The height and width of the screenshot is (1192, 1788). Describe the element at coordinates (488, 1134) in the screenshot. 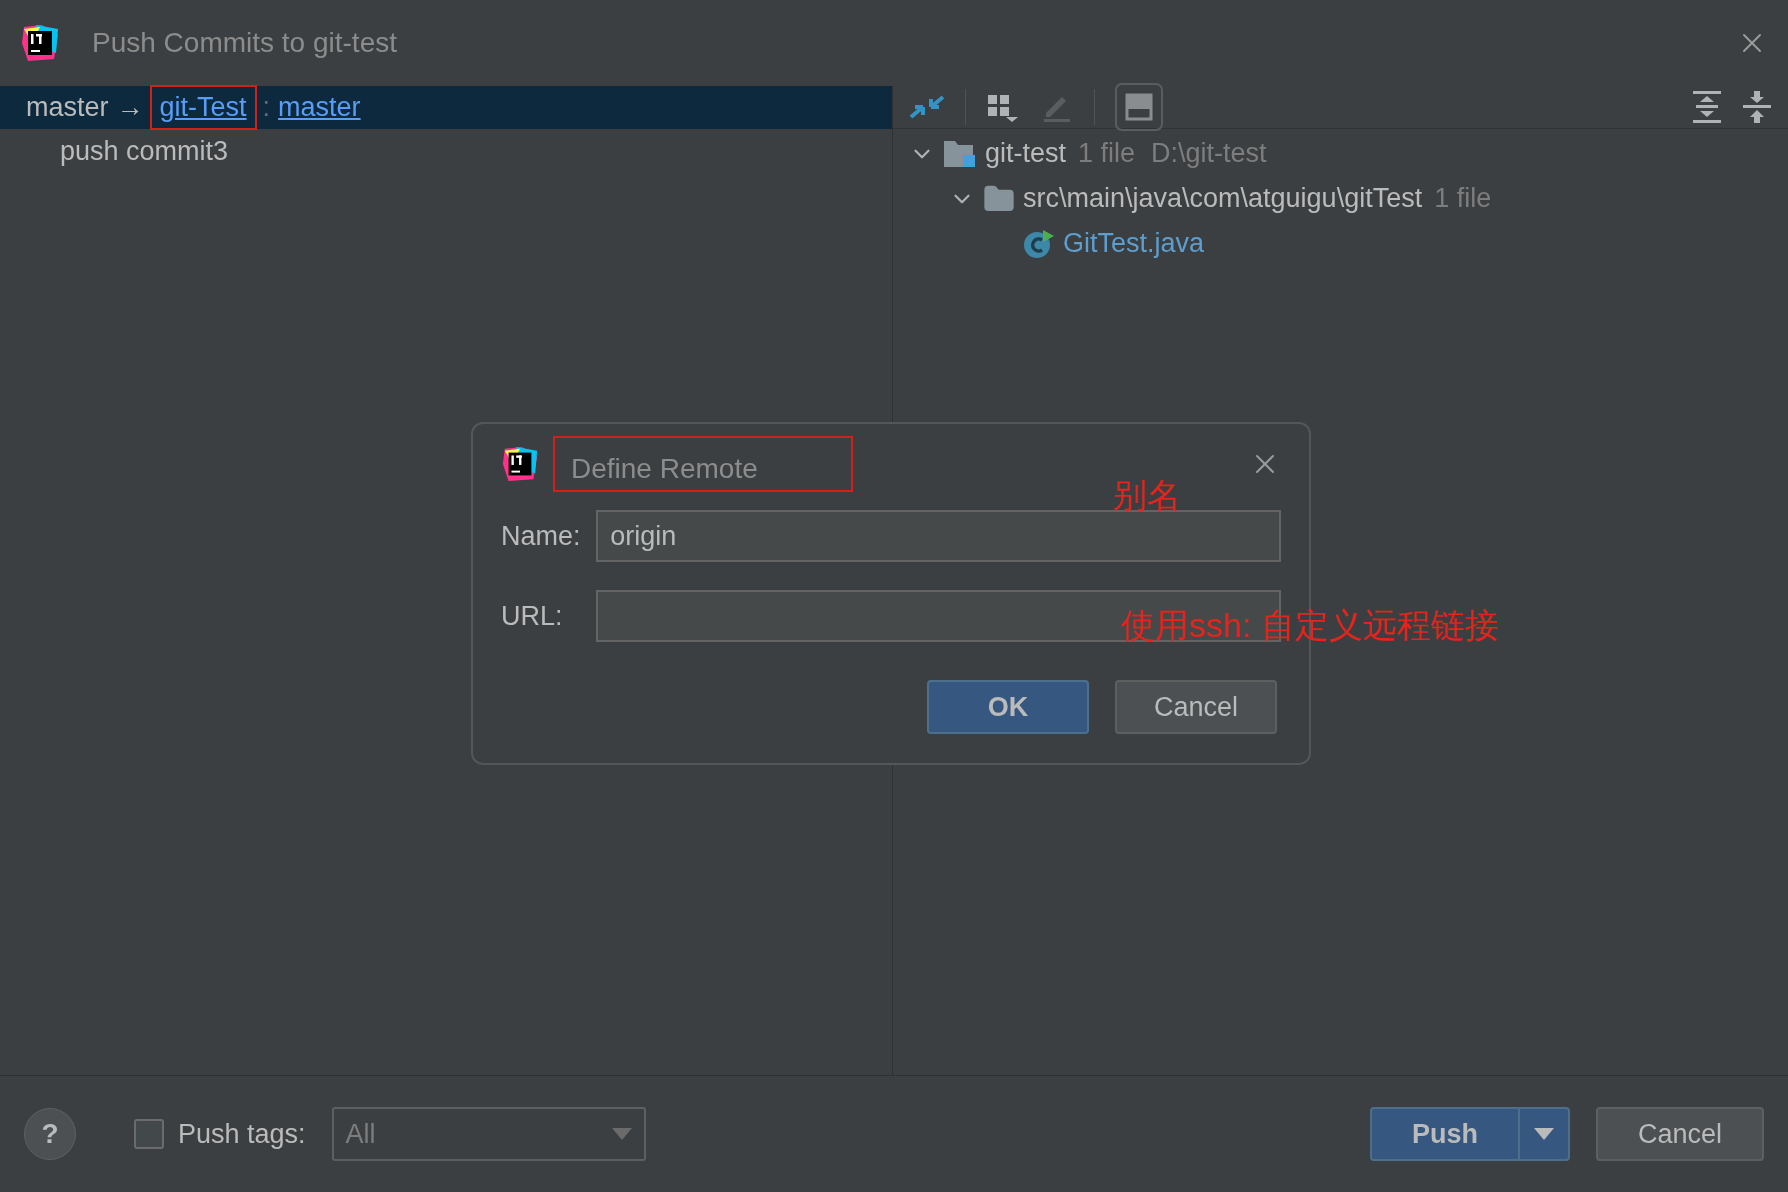

I see `push-tags-dropdown: All` at that location.